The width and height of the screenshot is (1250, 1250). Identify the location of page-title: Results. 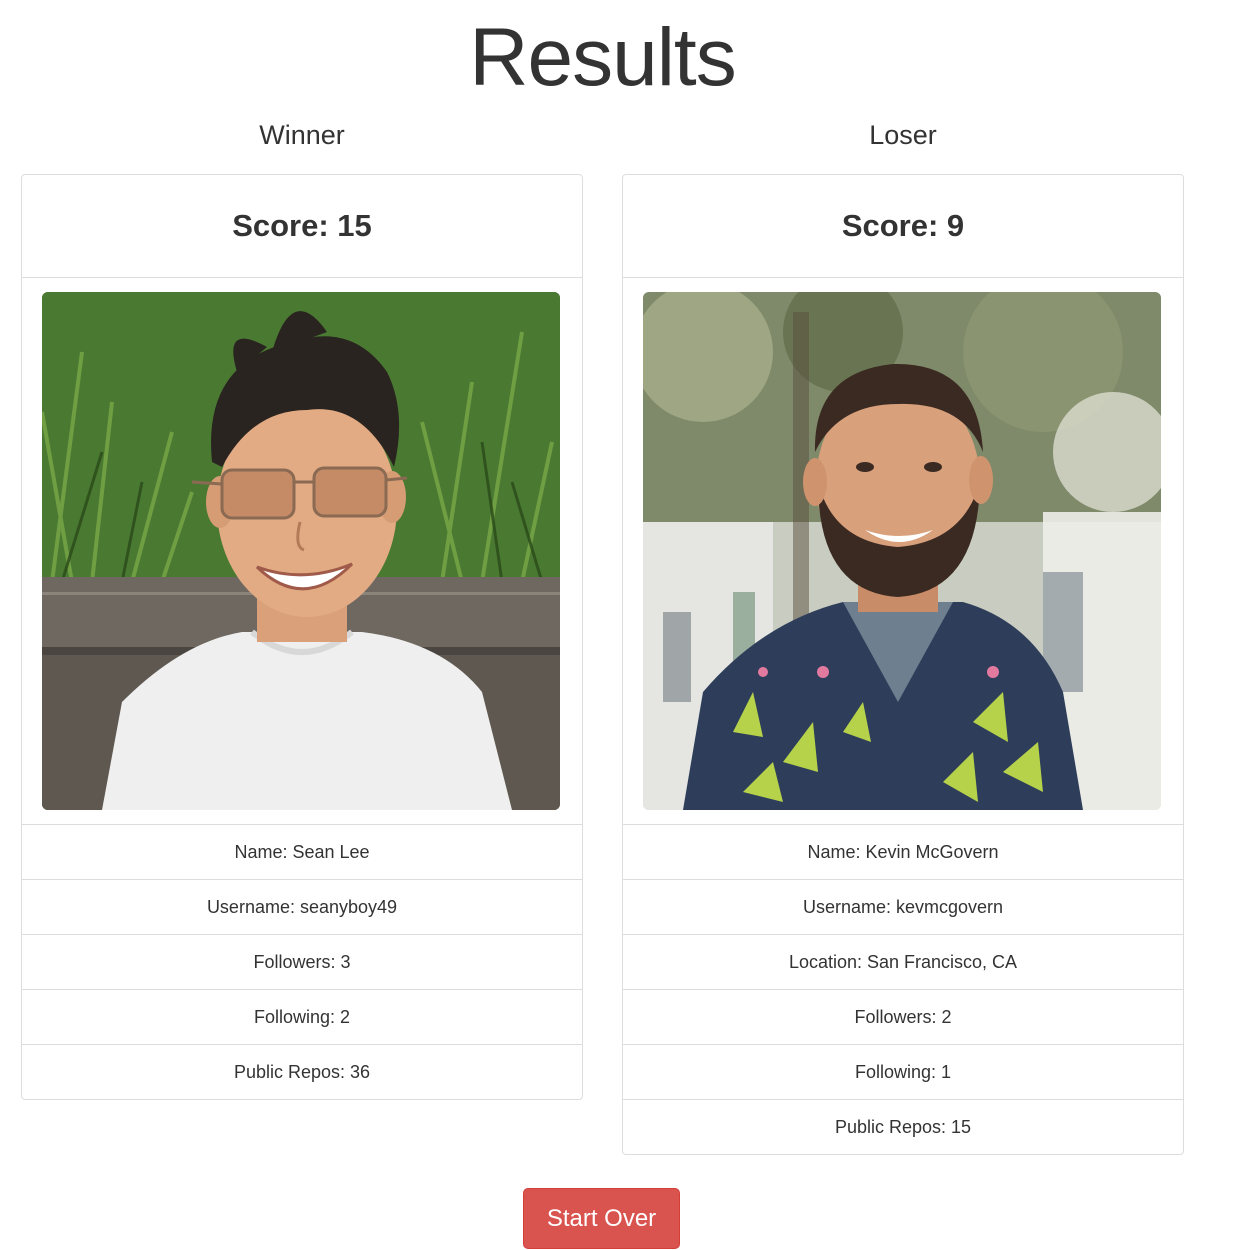
(602, 57).